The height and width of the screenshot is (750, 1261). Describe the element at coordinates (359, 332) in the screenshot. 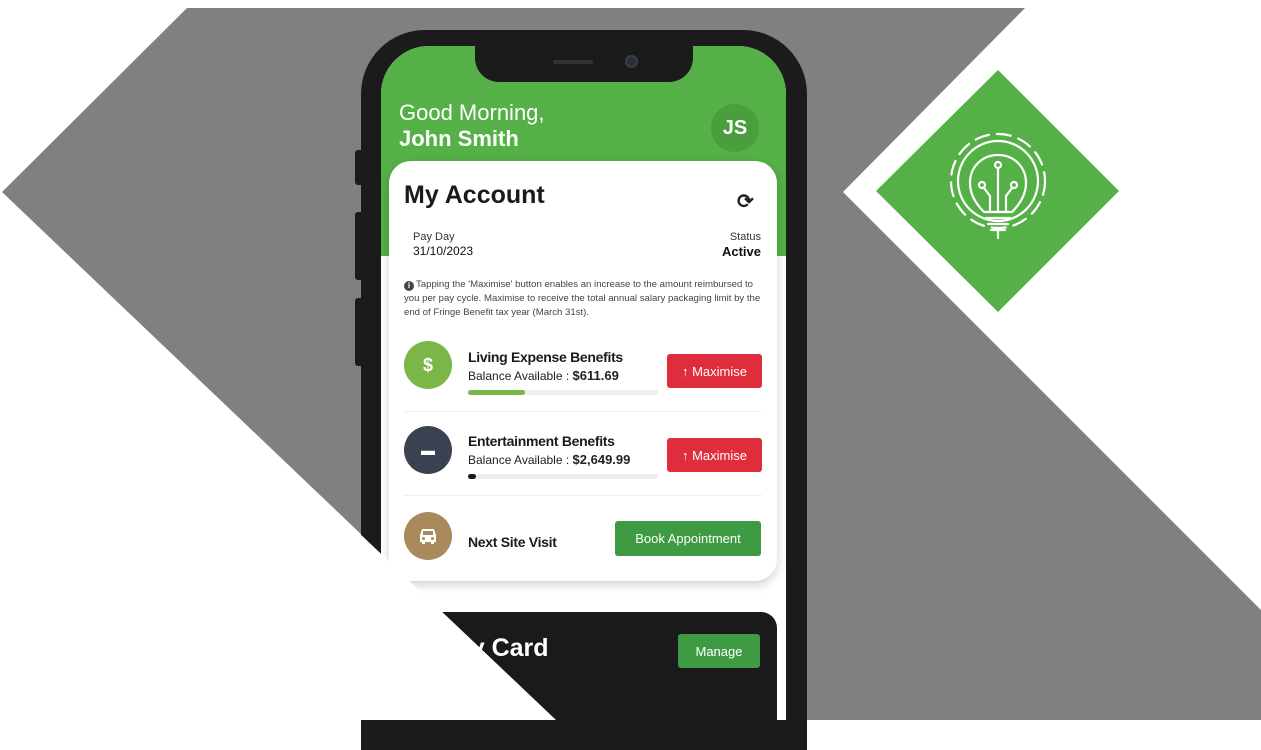

I see `phone-volume-down` at that location.